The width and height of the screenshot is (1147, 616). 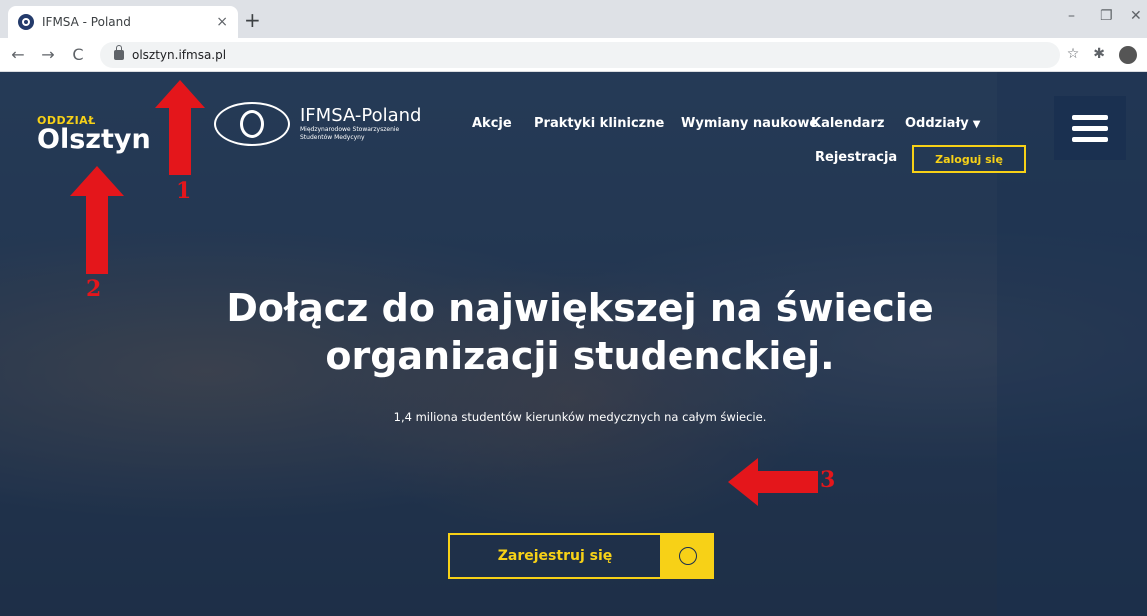 I want to click on caret-down-icon: ▼, so click(x=976, y=124).